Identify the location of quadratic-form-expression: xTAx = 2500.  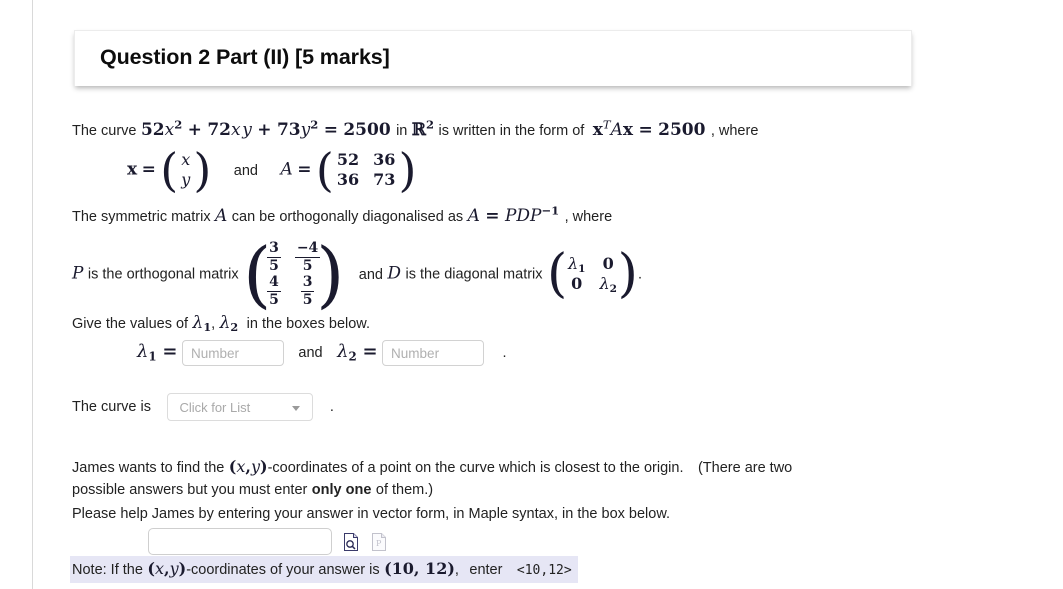
(651, 128).